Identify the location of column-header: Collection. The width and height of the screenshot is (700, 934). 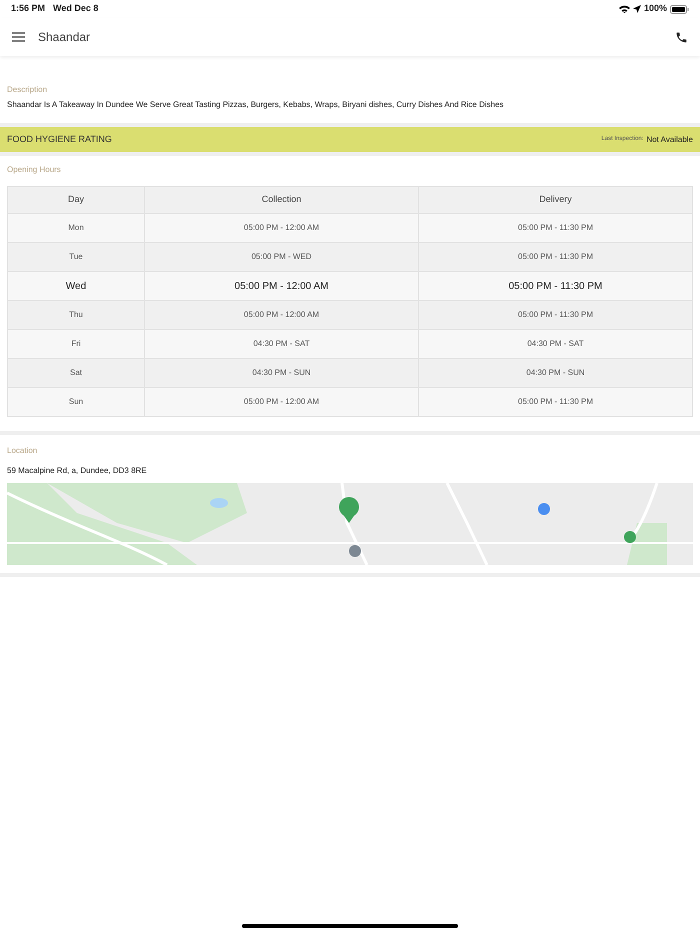
(282, 199).